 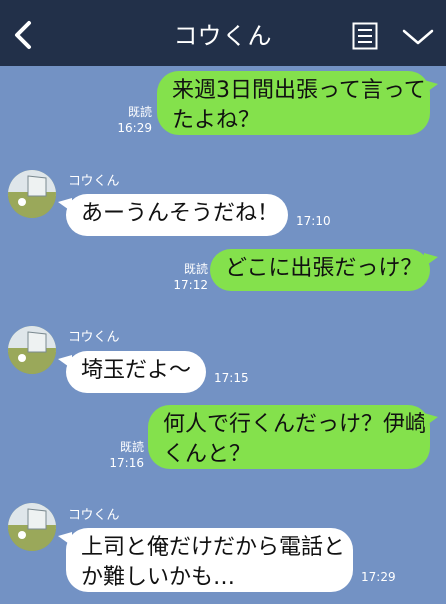 What do you see at coordinates (299, 90) in the screenshot?
I see `message-text-line: 来週3日間出張って言って` at bounding box center [299, 90].